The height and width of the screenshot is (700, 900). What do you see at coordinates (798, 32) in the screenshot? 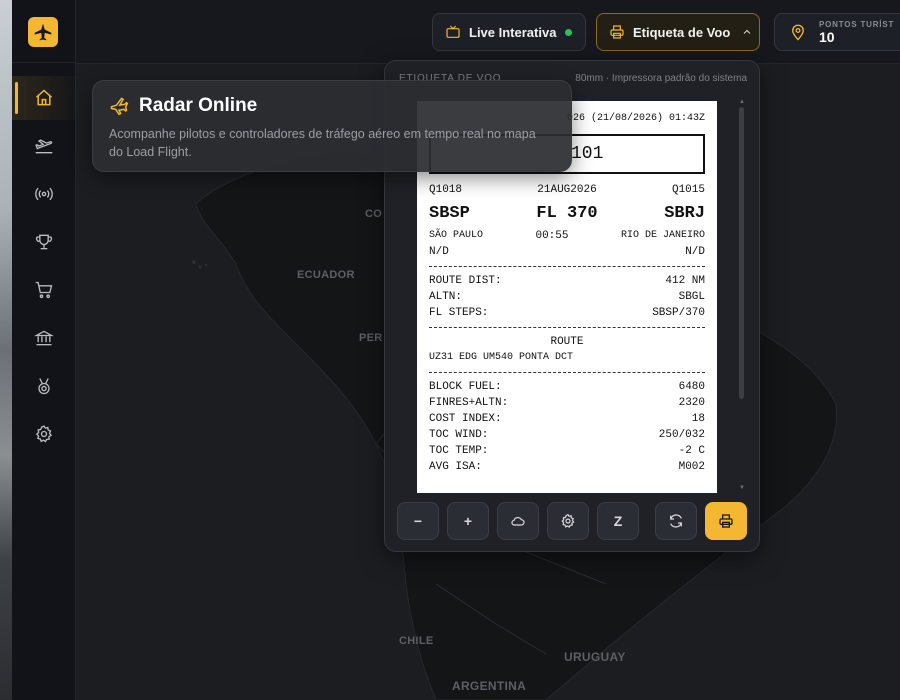
I see `map-pin-icon` at bounding box center [798, 32].